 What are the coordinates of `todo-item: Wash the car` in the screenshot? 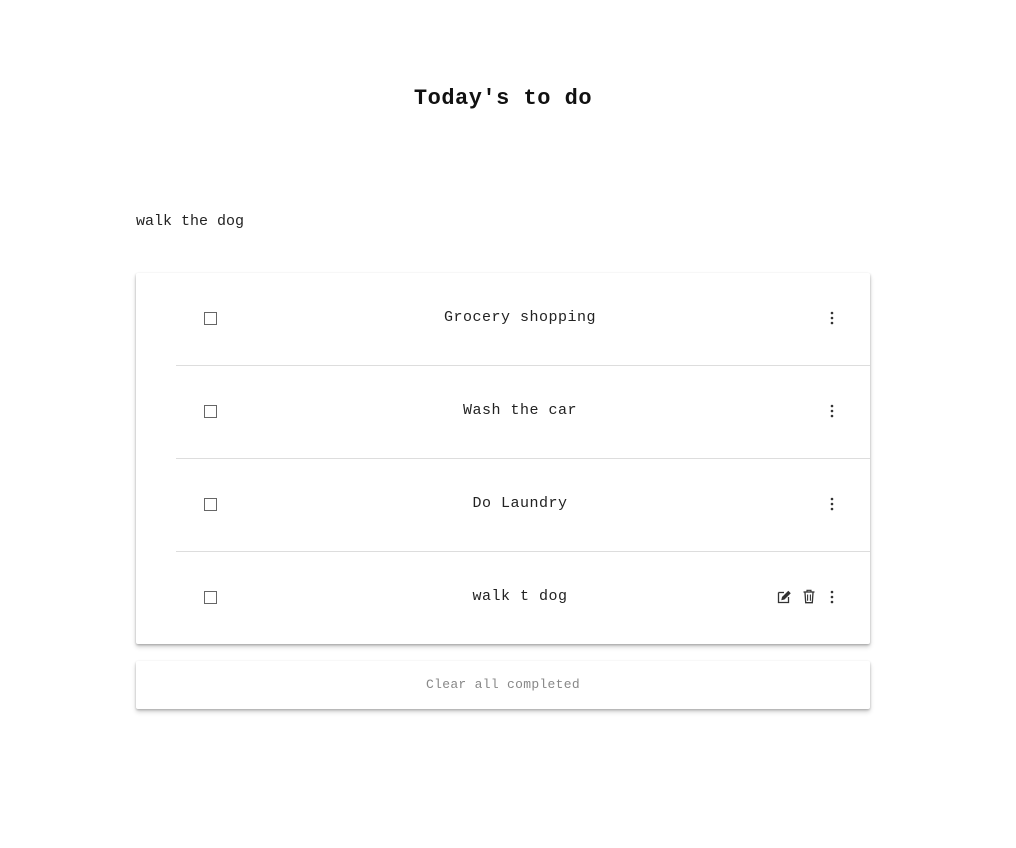 It's located at (503, 412).